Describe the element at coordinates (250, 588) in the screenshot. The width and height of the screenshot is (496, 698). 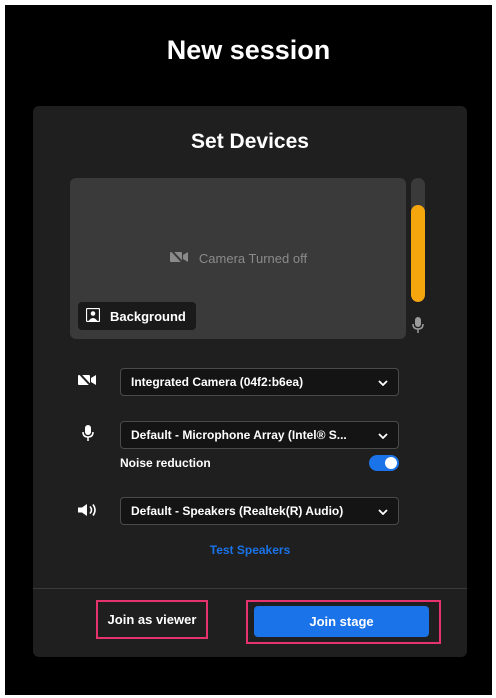
I see `divider` at that location.